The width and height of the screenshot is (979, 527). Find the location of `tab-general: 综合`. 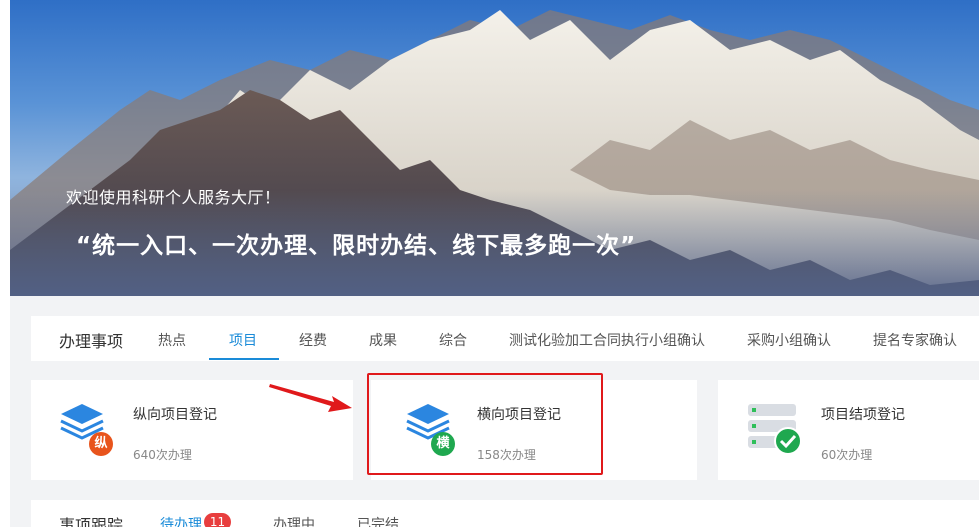

tab-general: 综合 is located at coordinates (453, 340).